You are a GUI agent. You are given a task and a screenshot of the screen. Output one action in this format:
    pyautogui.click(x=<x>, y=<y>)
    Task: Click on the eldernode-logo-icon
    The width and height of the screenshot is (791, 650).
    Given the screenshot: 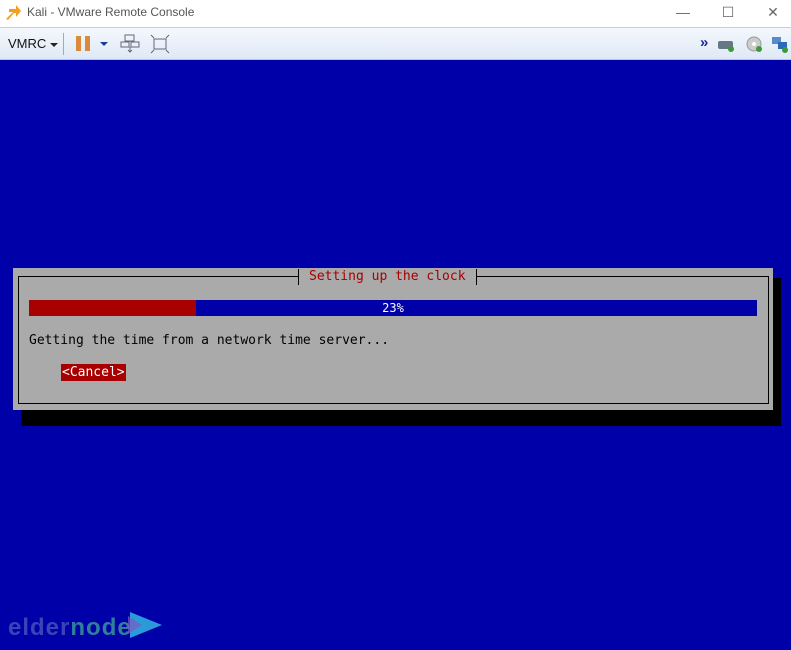 What is the action you would take?
    pyautogui.click(x=145, y=625)
    